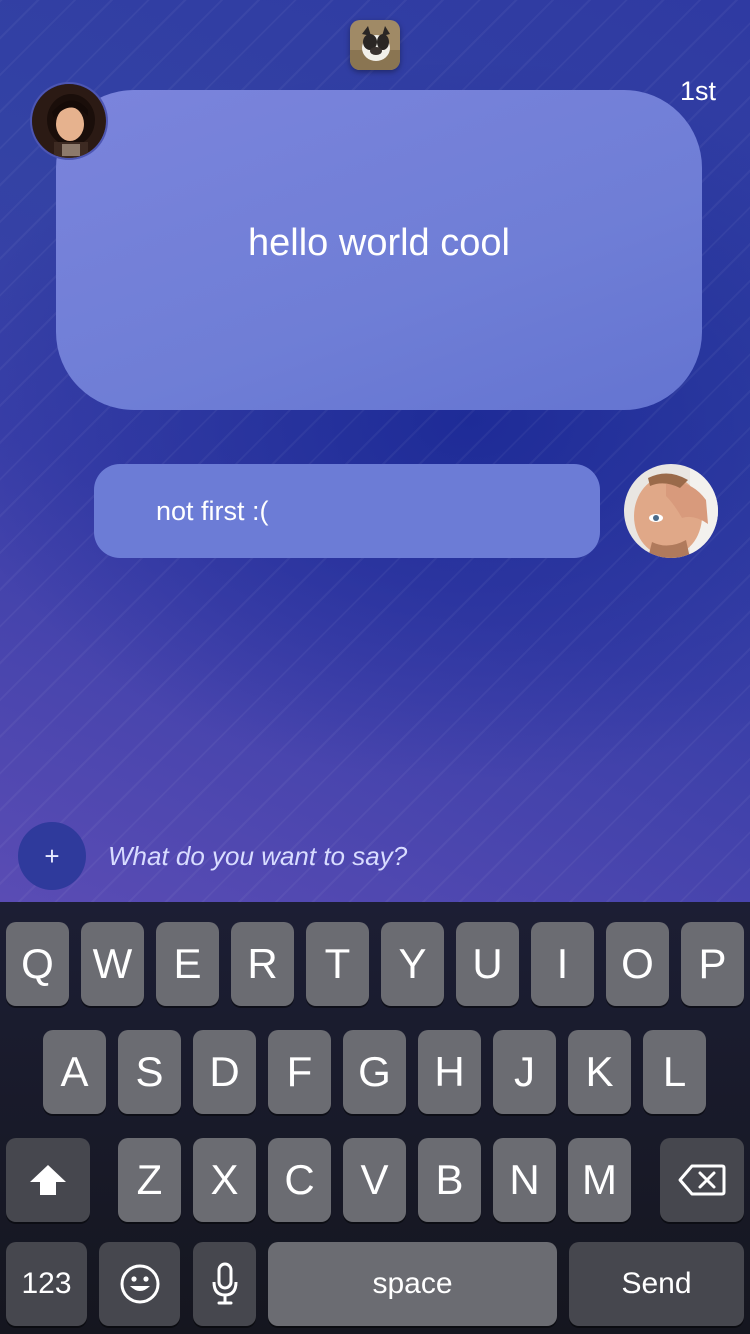  What do you see at coordinates (562, 964) in the screenshot?
I see `key-i: I` at bounding box center [562, 964].